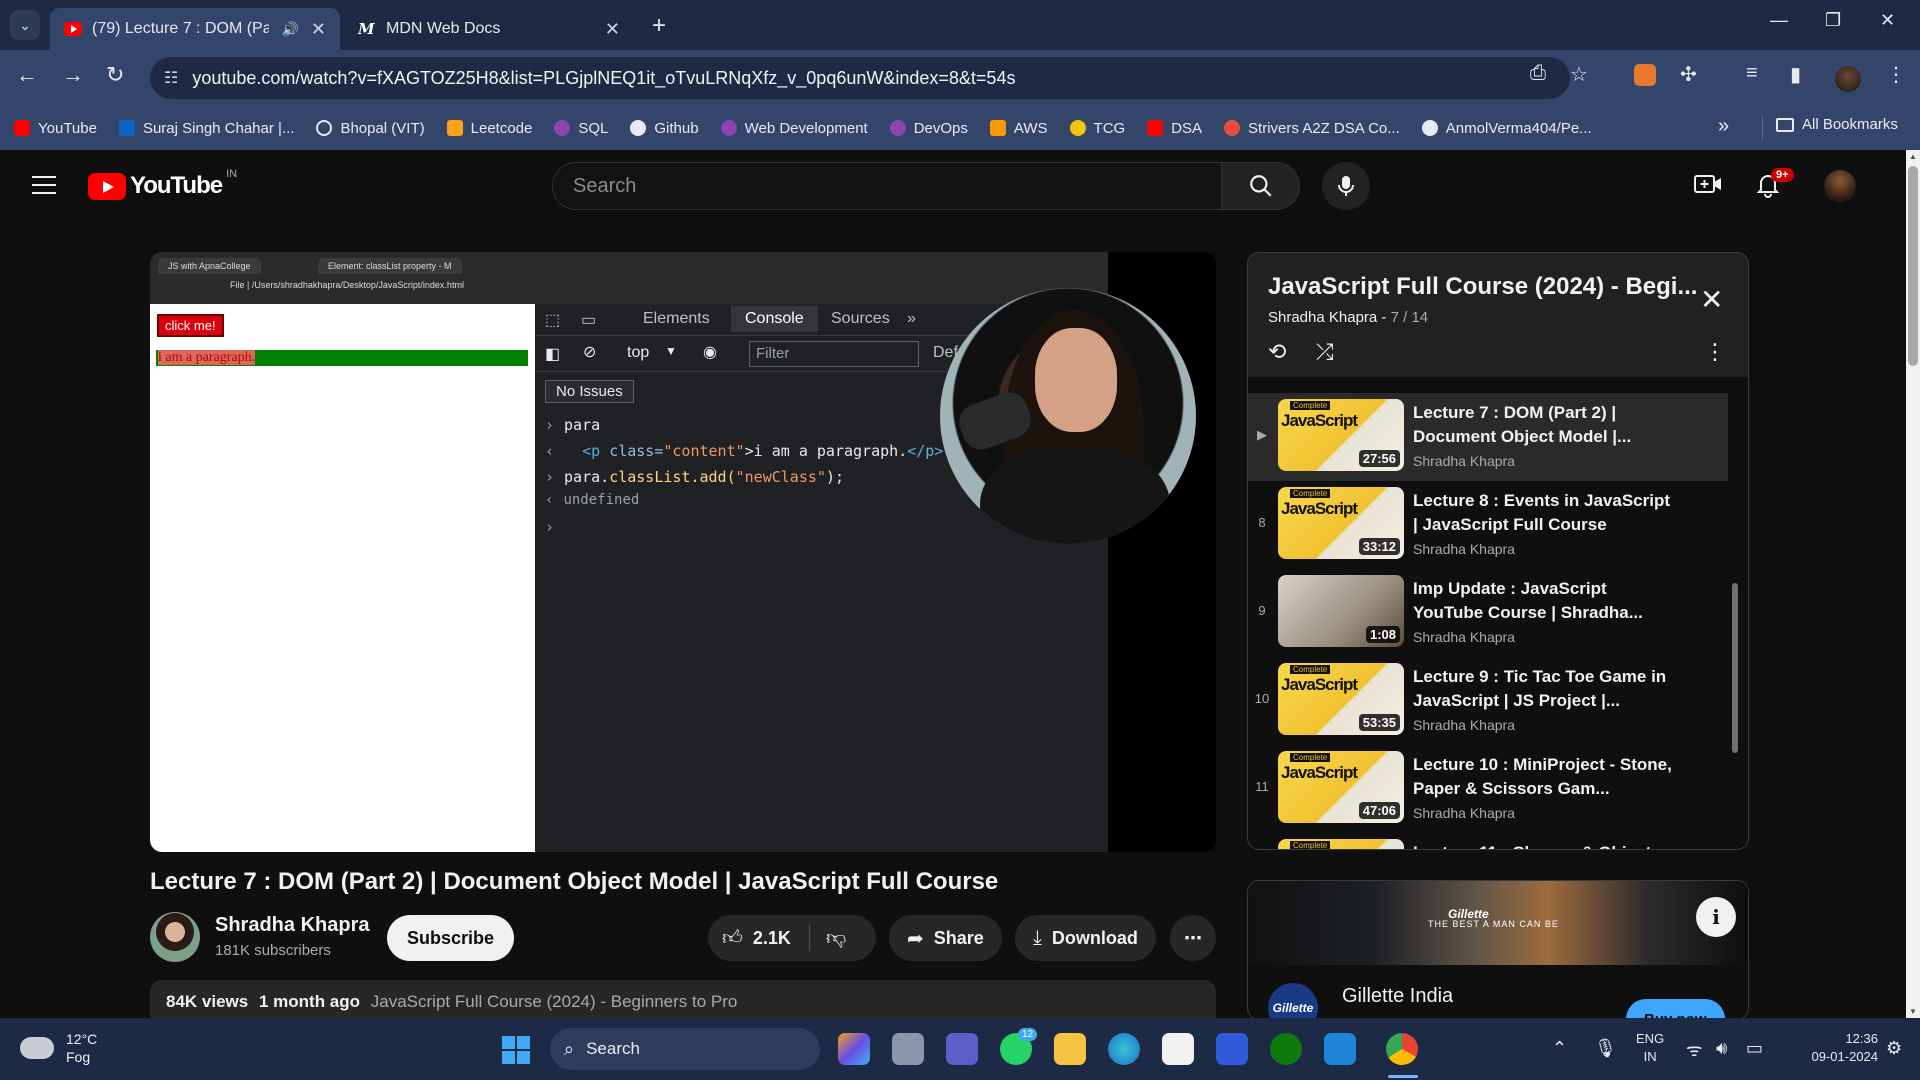 The image size is (1920, 1080). Describe the element at coordinates (794, 128) in the screenshot. I see `bookmark-webdev: Web Development` at that location.